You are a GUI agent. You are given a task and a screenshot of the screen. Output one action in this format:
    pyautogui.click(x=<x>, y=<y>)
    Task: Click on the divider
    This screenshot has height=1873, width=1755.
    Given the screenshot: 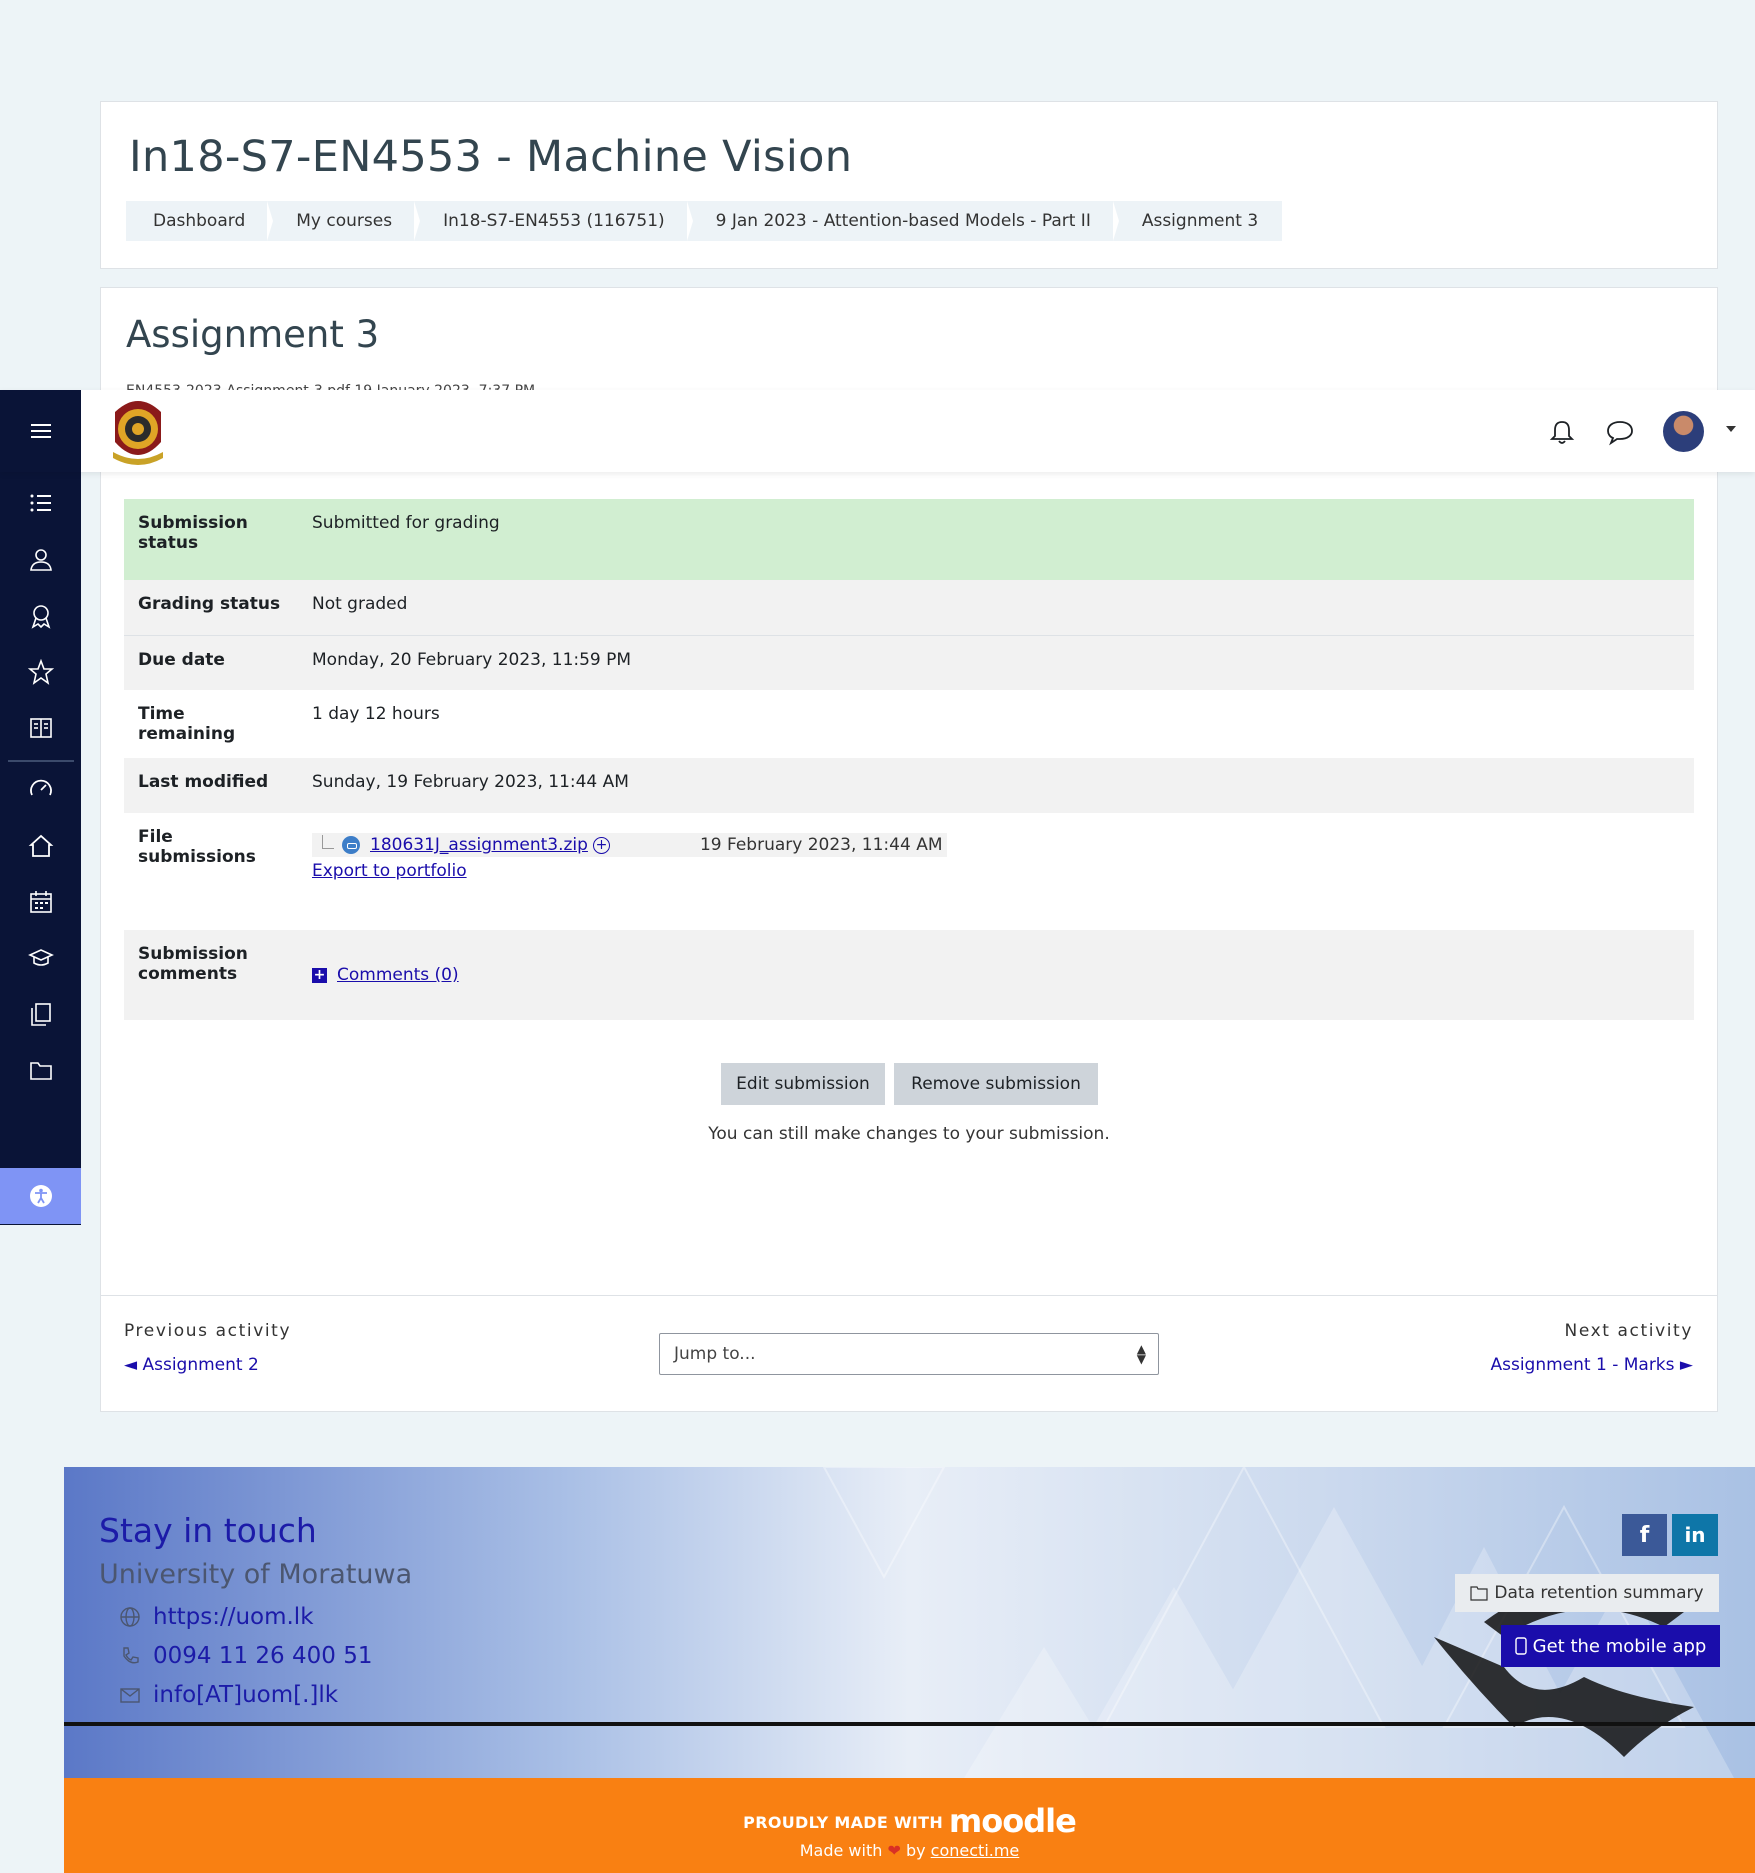 What is the action you would take?
    pyautogui.click(x=909, y=1295)
    